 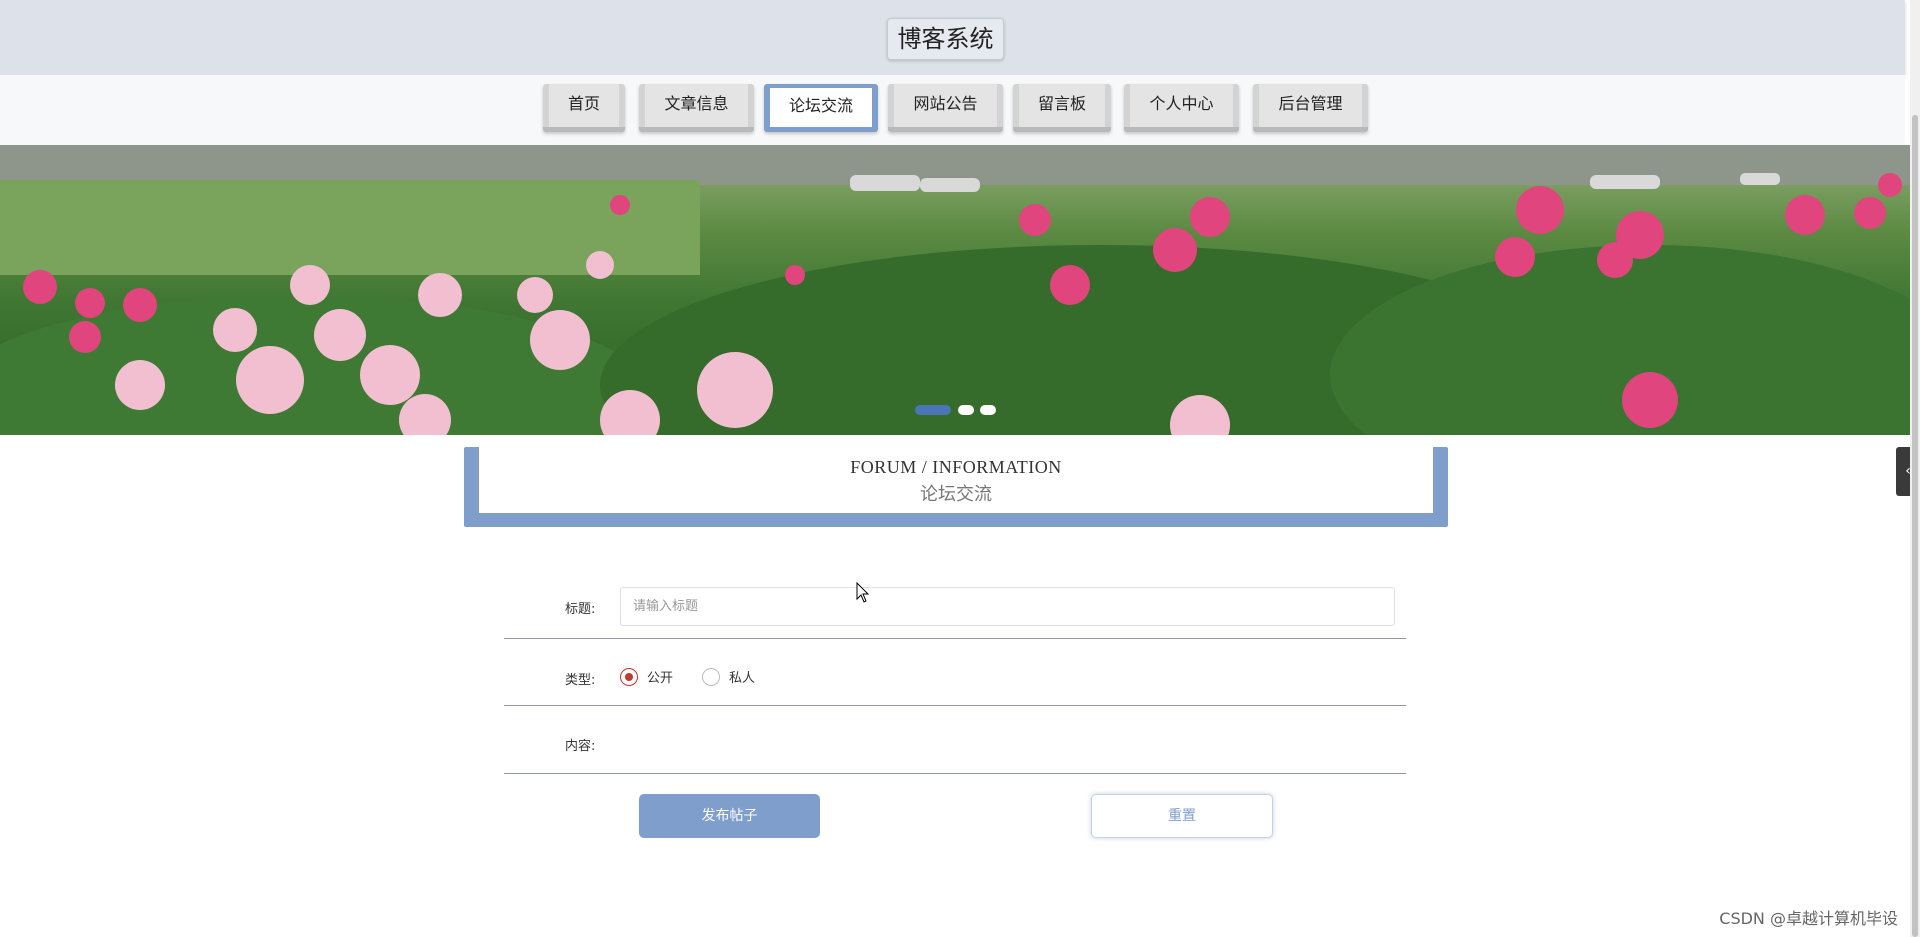 I want to click on nav-item-label: 个人中心, so click(x=1181, y=105).